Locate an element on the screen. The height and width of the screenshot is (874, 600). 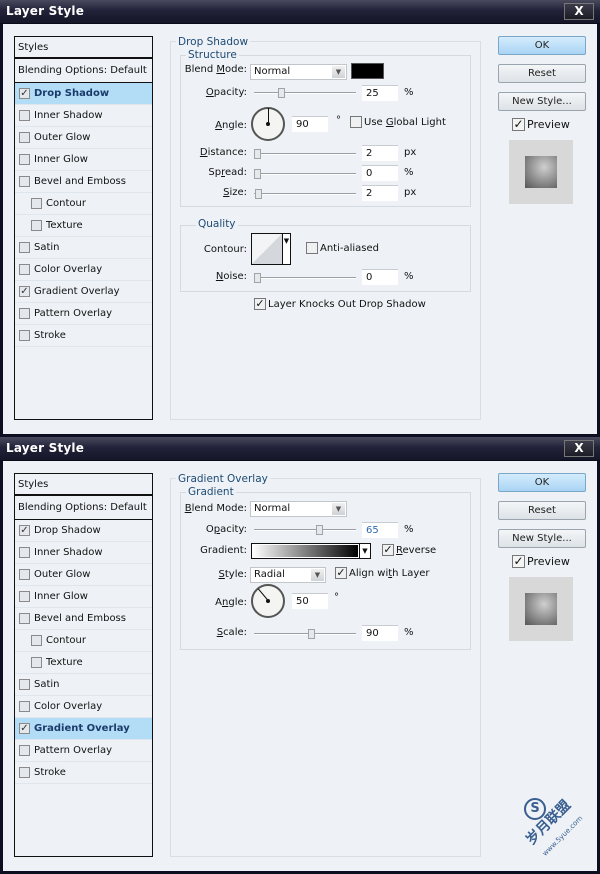
style-select: Radial ▼ is located at coordinates (288, 575).